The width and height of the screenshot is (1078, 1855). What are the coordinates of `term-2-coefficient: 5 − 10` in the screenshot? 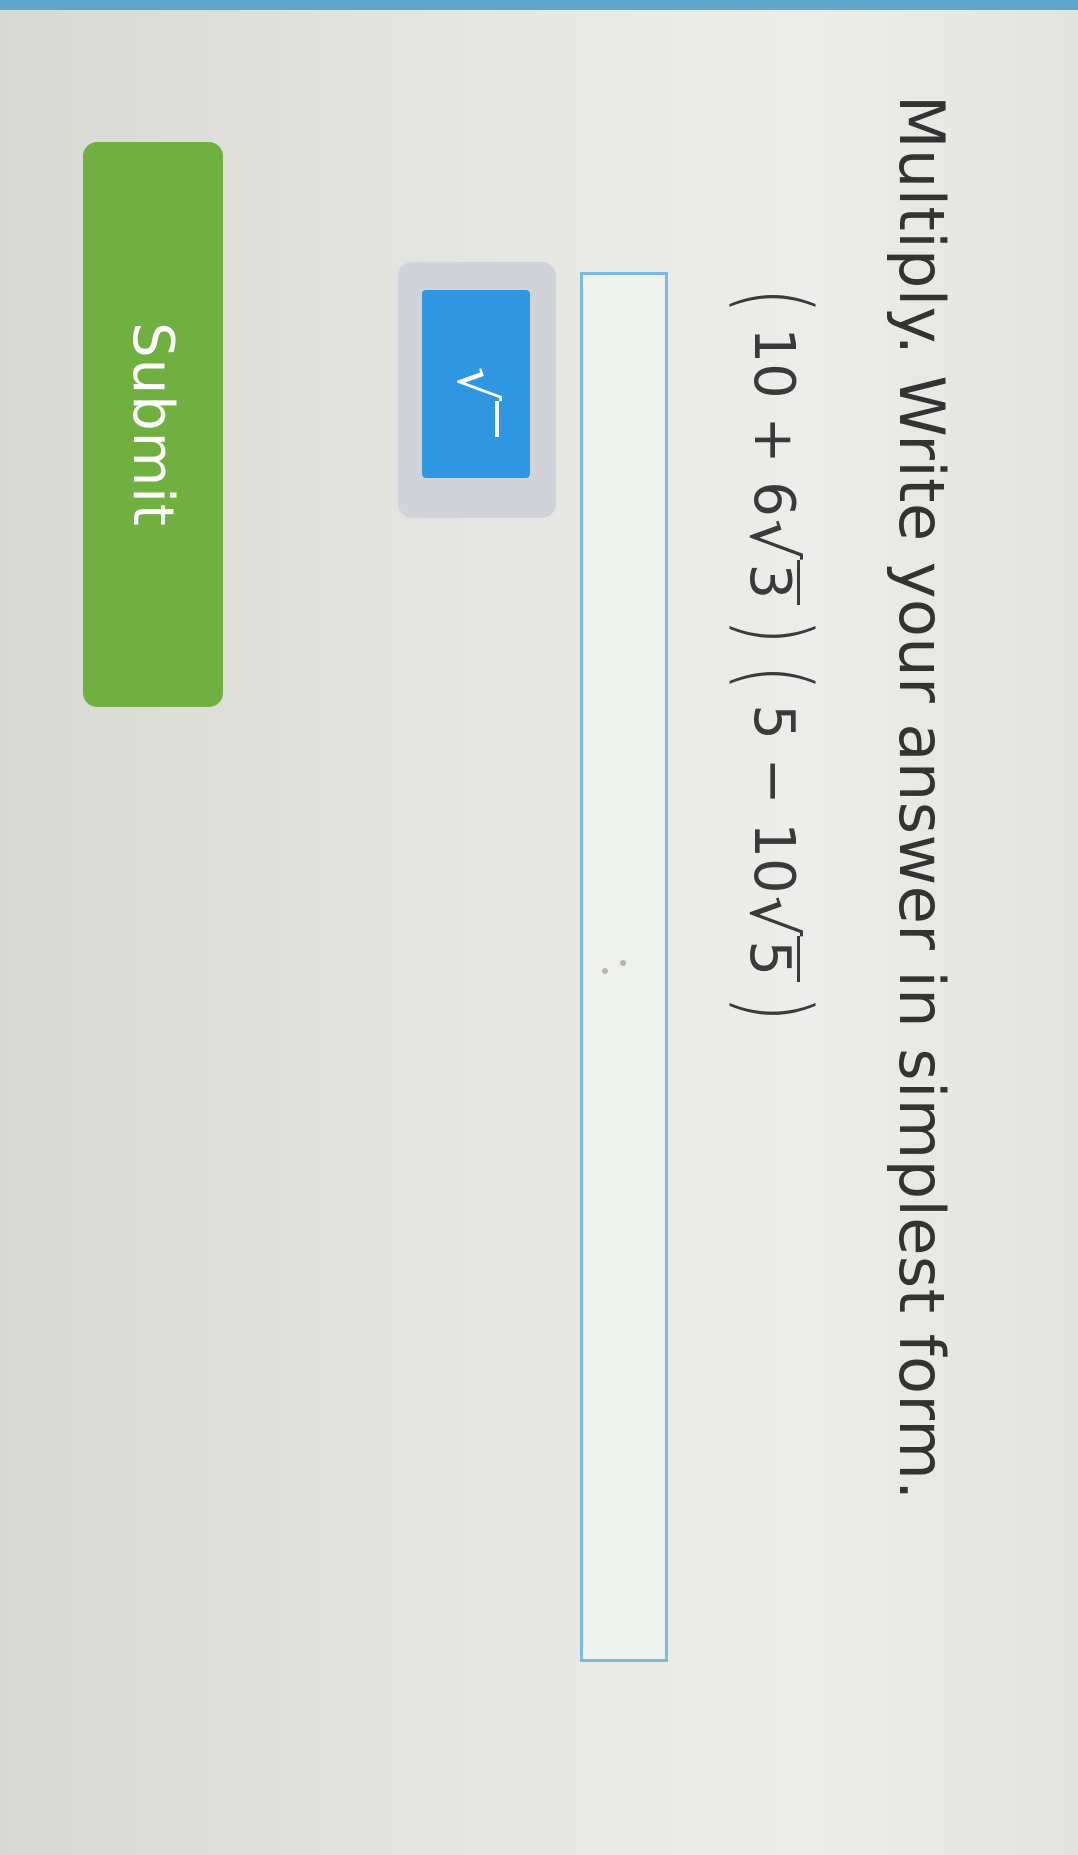 It's located at (774, 799).